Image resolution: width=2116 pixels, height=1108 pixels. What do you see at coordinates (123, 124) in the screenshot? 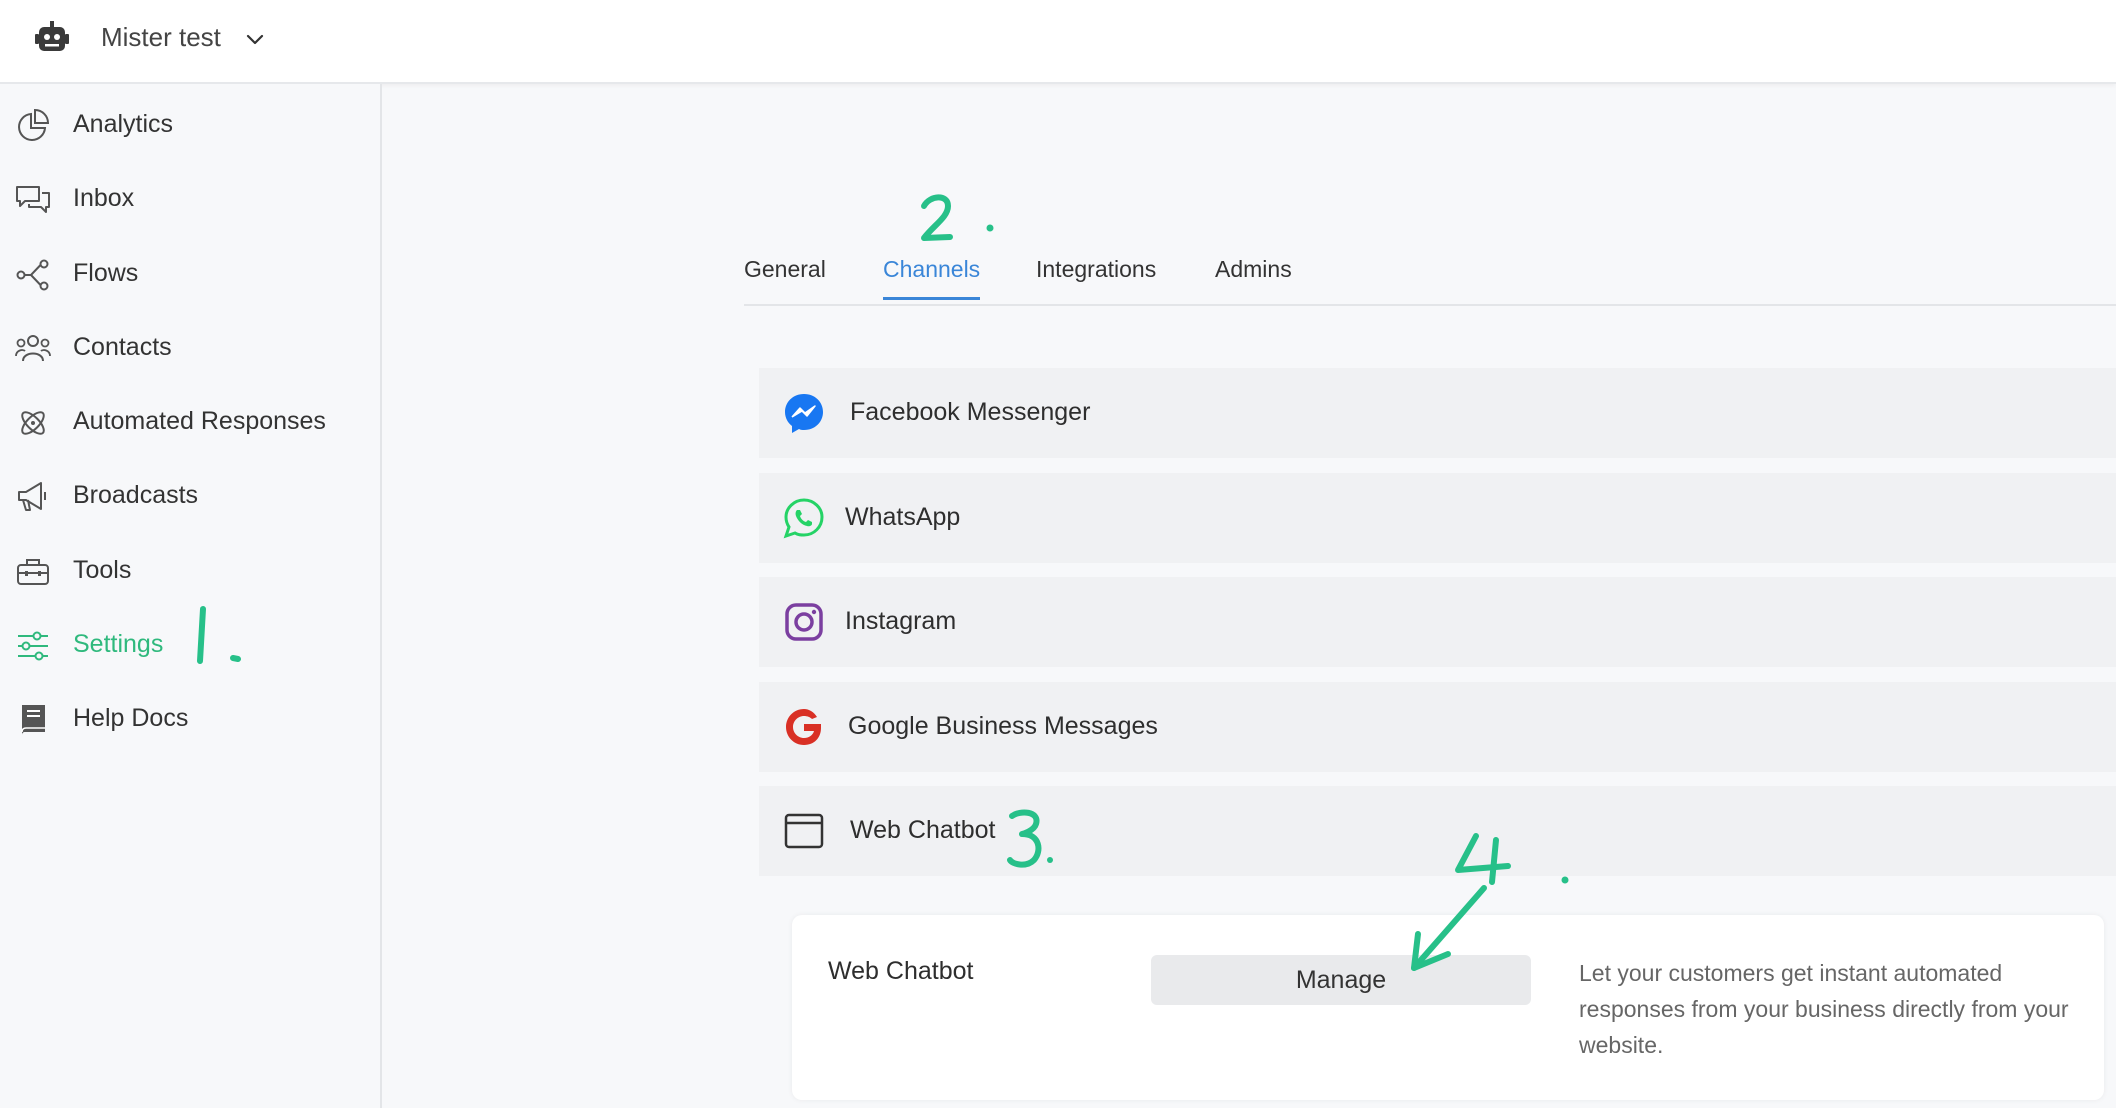
I see `sidebar-item-label: Analytics` at bounding box center [123, 124].